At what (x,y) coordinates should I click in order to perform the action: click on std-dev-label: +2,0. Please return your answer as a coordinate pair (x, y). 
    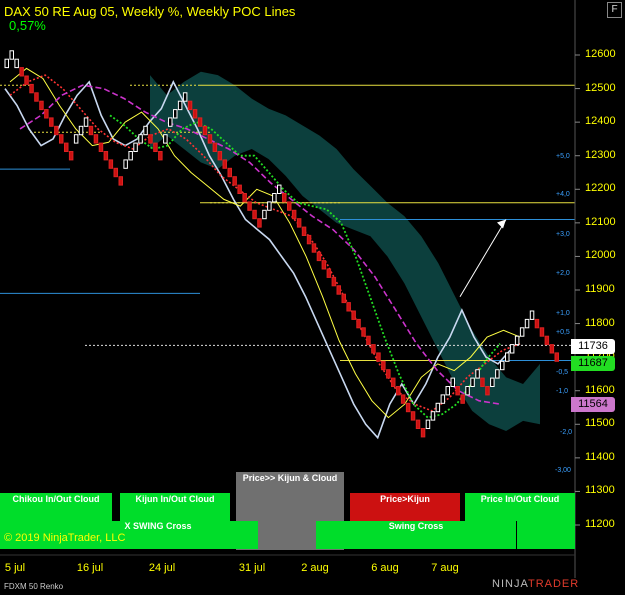
    Looking at the image, I should click on (563, 273).